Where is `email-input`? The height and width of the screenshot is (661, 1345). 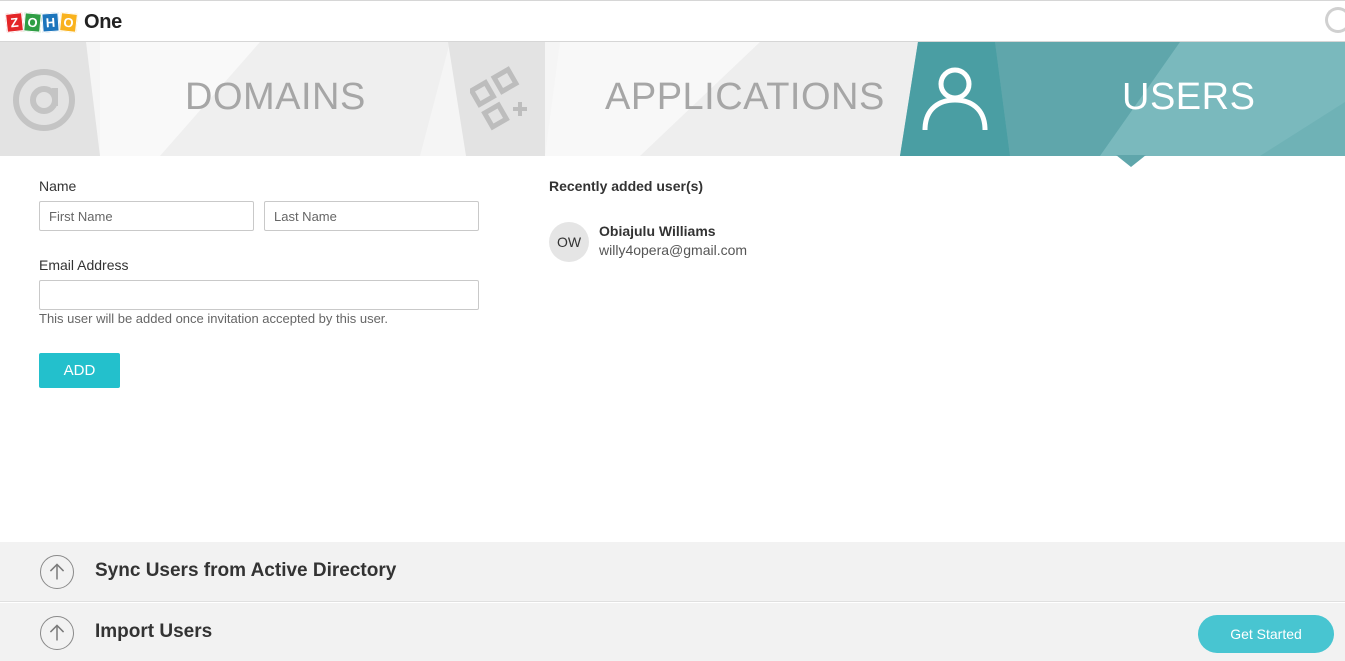
email-input is located at coordinates (259, 295).